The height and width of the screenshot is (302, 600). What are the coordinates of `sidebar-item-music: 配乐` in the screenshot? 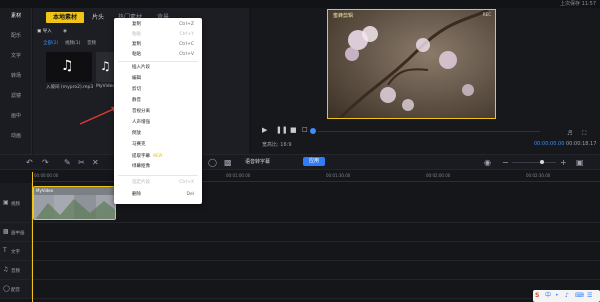 It's located at (16, 35).